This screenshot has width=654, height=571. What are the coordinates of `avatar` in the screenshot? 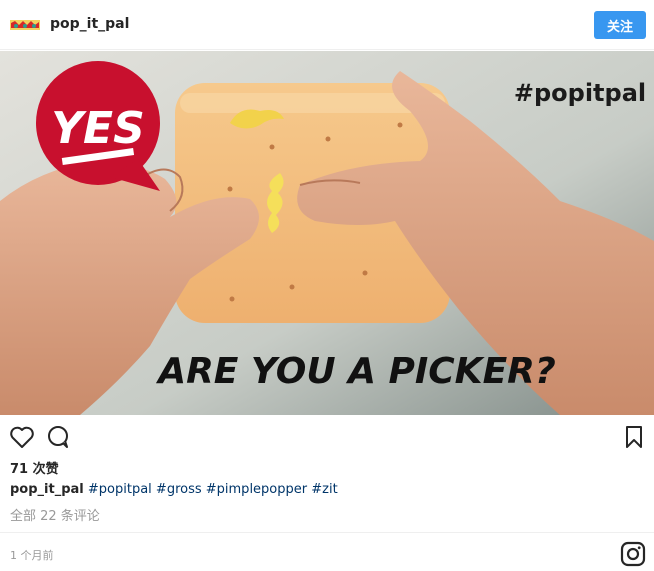 It's located at (25, 25).